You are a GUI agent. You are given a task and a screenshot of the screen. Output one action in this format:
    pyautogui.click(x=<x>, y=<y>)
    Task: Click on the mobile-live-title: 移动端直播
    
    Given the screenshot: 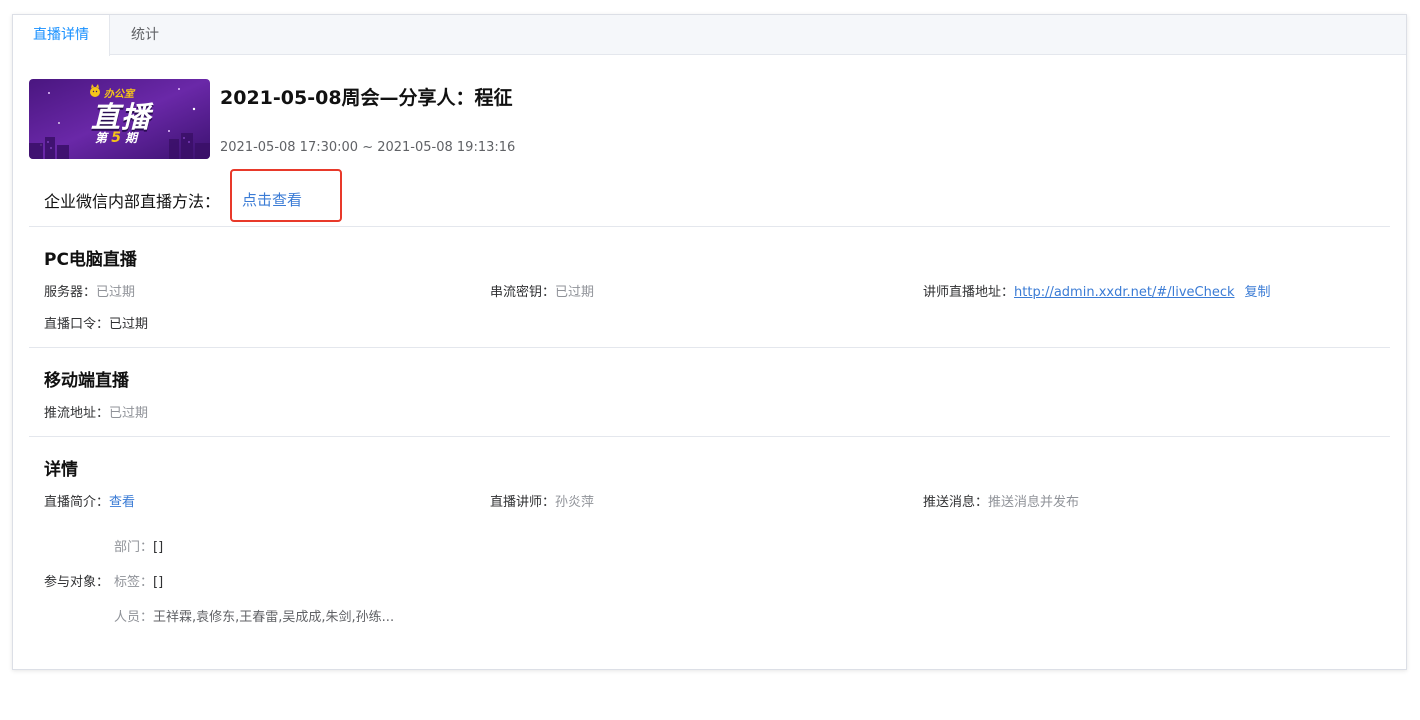 What is the action you would take?
    pyautogui.click(x=86, y=381)
    